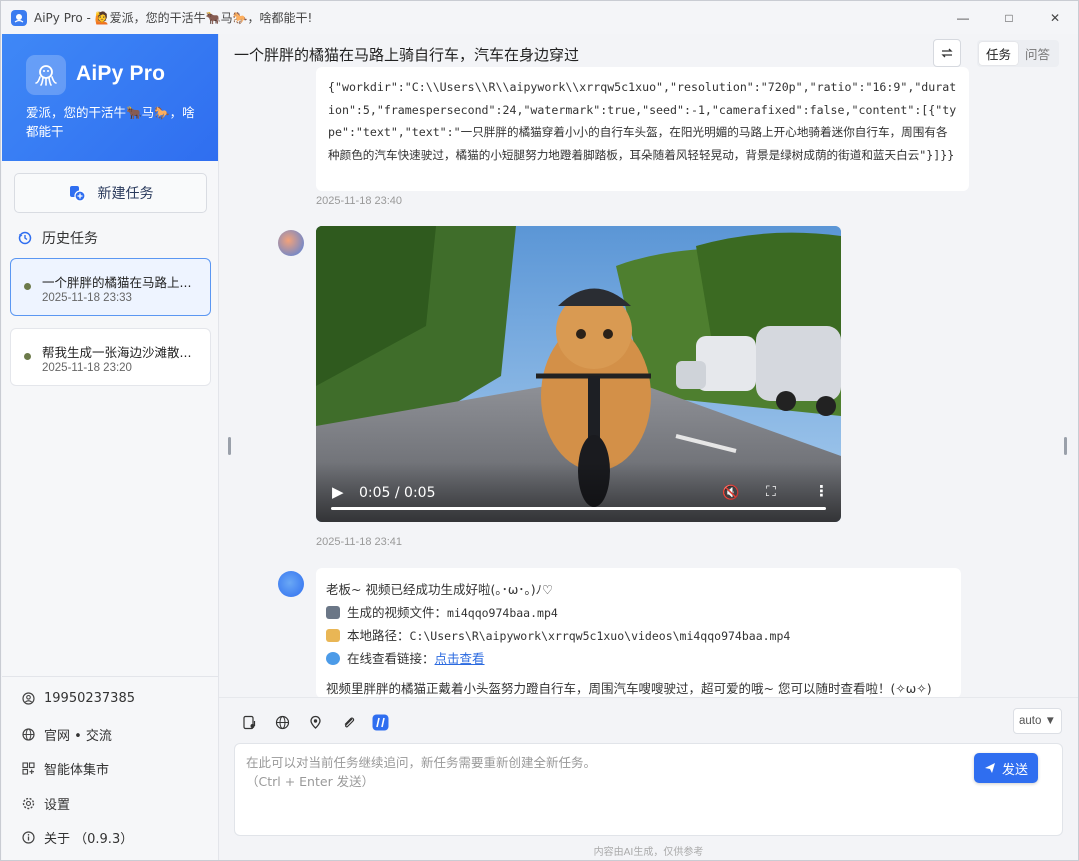 This screenshot has height=861, width=1079. Describe the element at coordinates (578, 508) in the screenshot. I see `video-progress-bar` at that location.